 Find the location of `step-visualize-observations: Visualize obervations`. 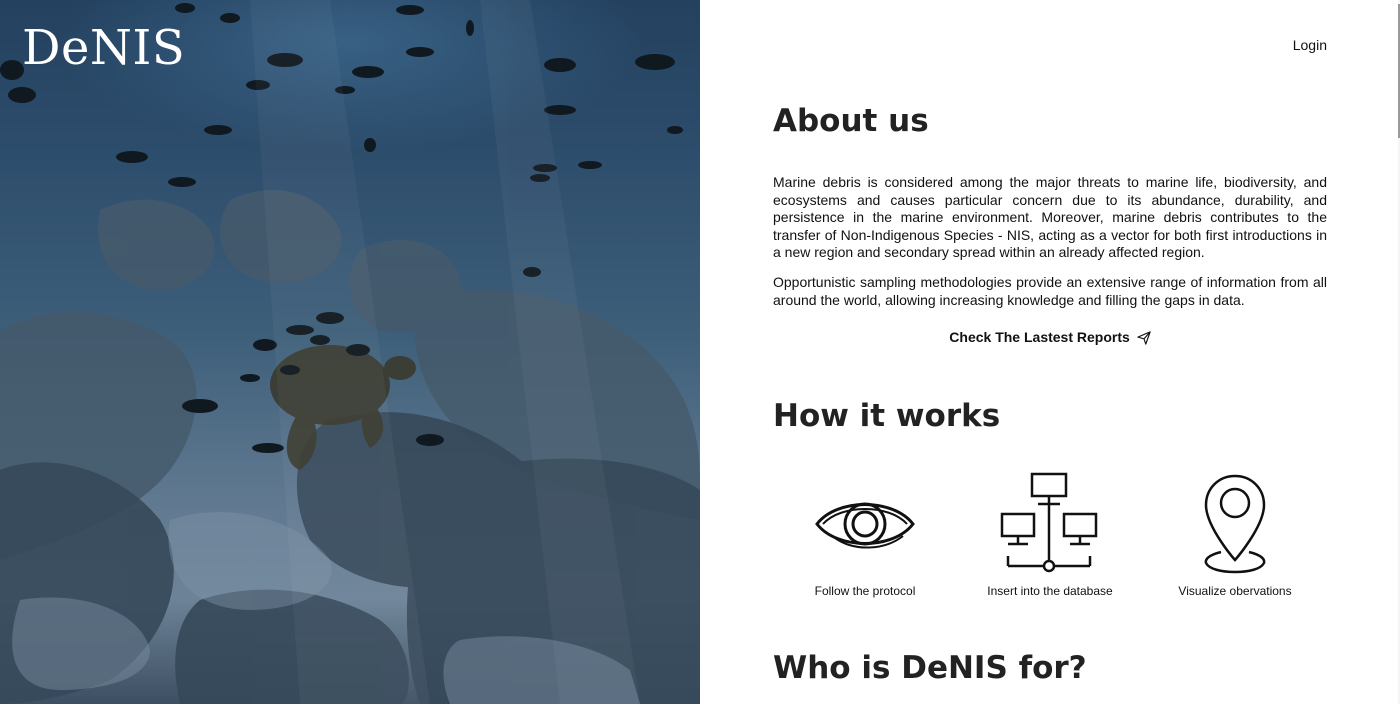

step-visualize-observations: Visualize obervations is located at coordinates (1235, 534).